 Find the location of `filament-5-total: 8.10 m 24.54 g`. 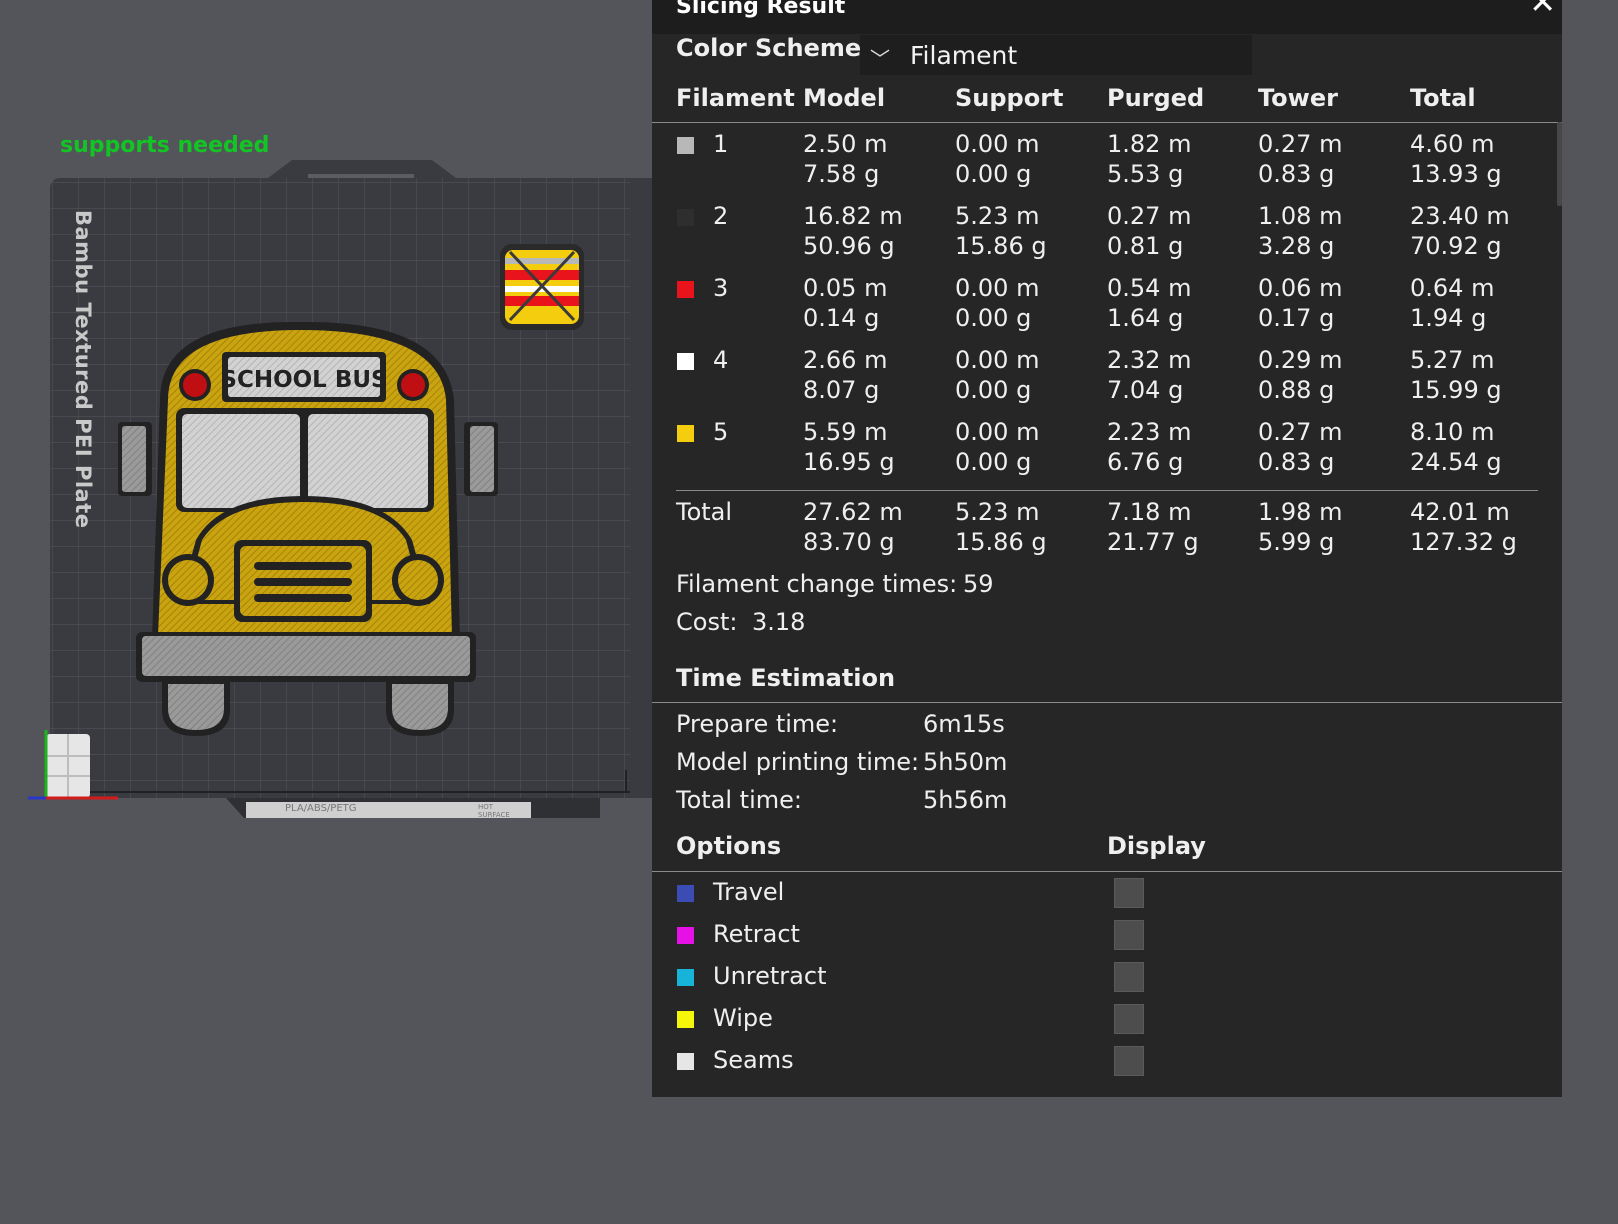

filament-5-total: 8.10 m 24.54 g is located at coordinates (1456, 447).